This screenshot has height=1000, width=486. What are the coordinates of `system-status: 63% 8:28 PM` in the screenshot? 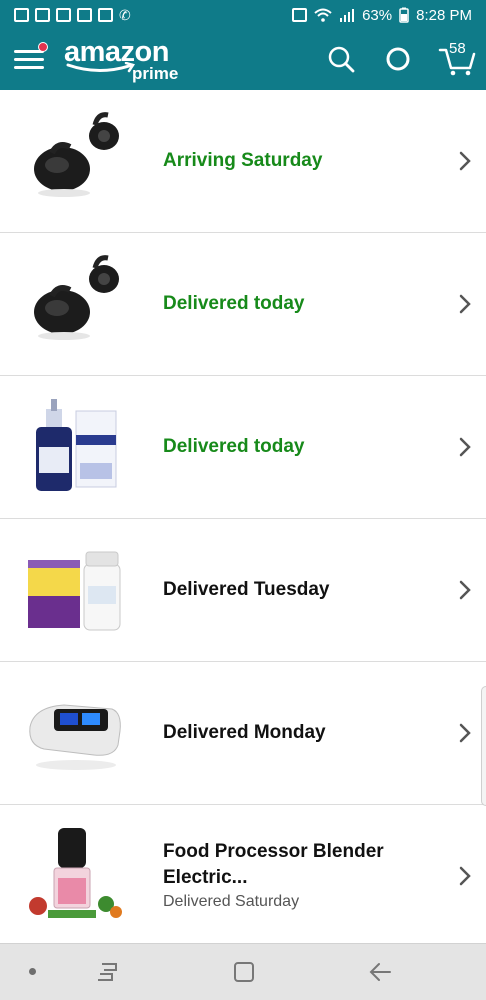 It's located at (382, 15).